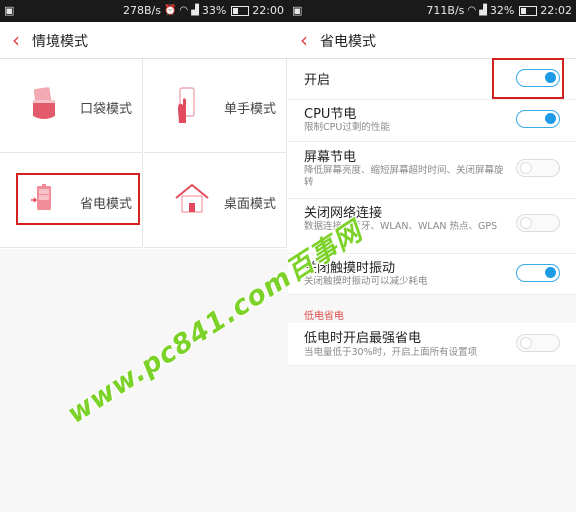  Describe the element at coordinates (186, 105) in the screenshot. I see `one-hand-mode-icon` at that location.